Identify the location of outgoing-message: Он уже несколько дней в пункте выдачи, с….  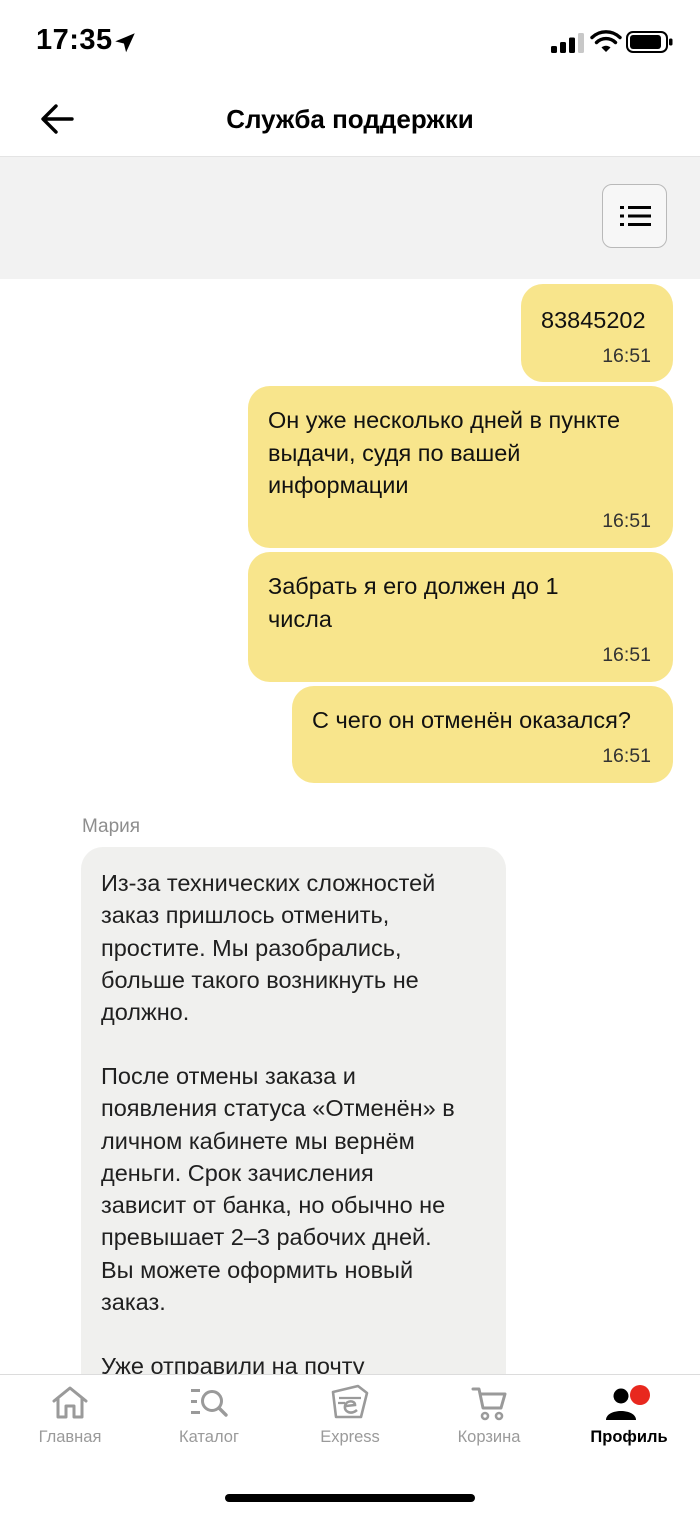
(460, 467).